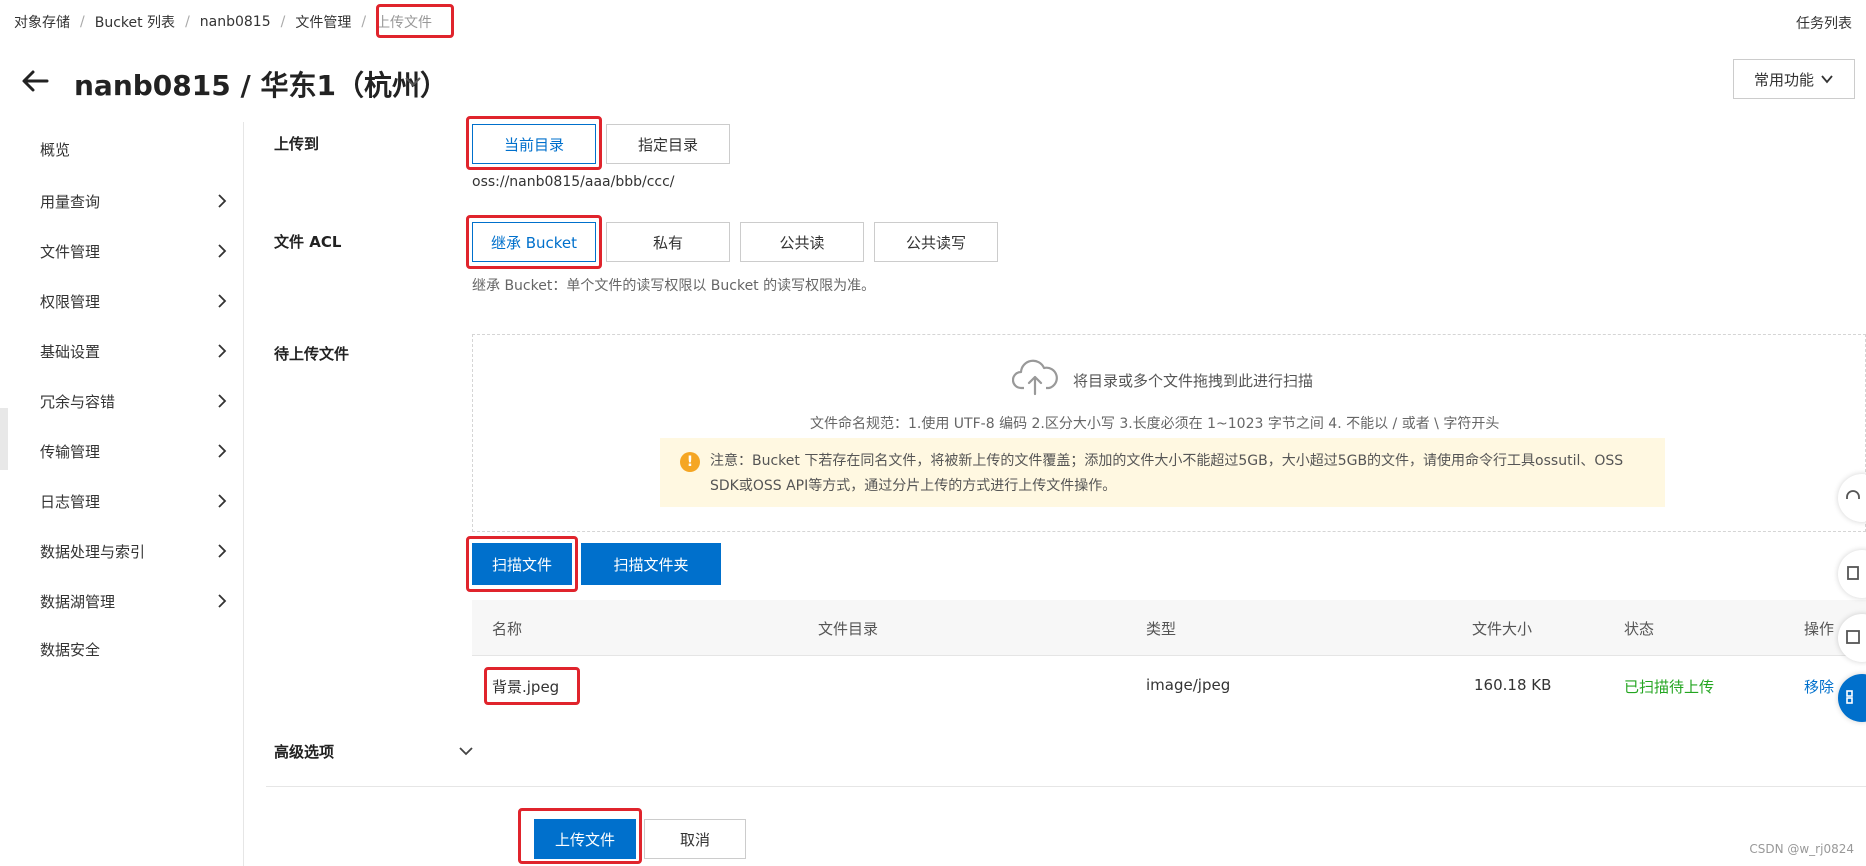  What do you see at coordinates (695, 839) in the screenshot?
I see `cancel-button: 取消` at bounding box center [695, 839].